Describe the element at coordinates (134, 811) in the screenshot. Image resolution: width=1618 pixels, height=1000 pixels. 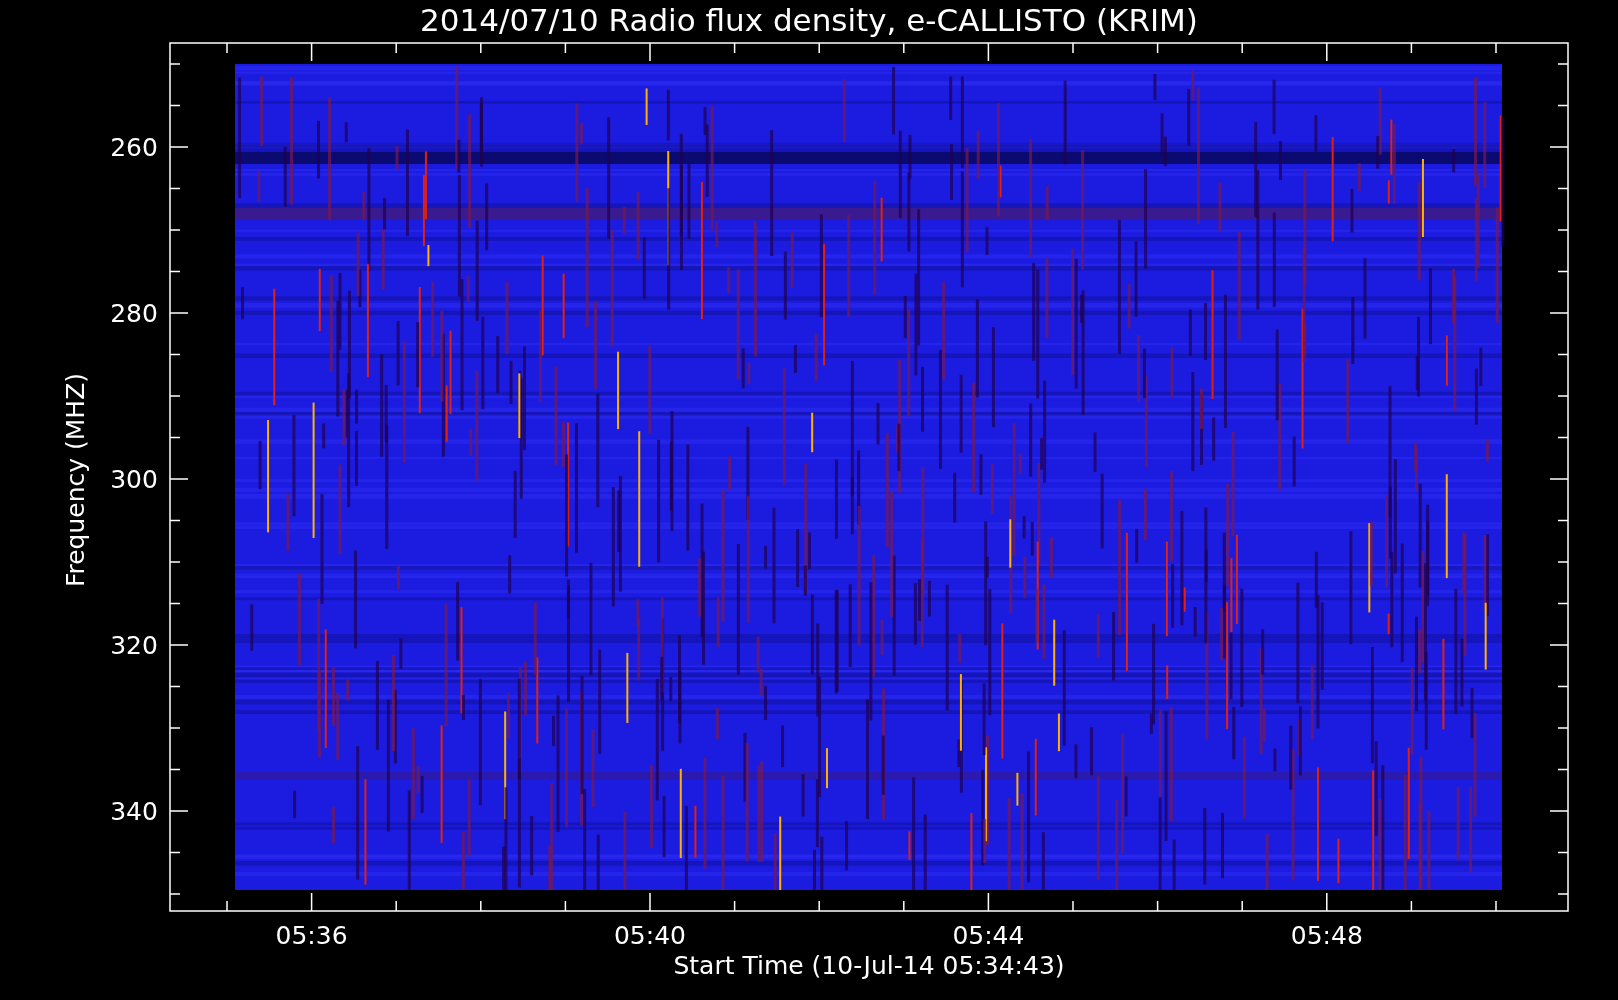
I see `y-tick-label: 340` at that location.